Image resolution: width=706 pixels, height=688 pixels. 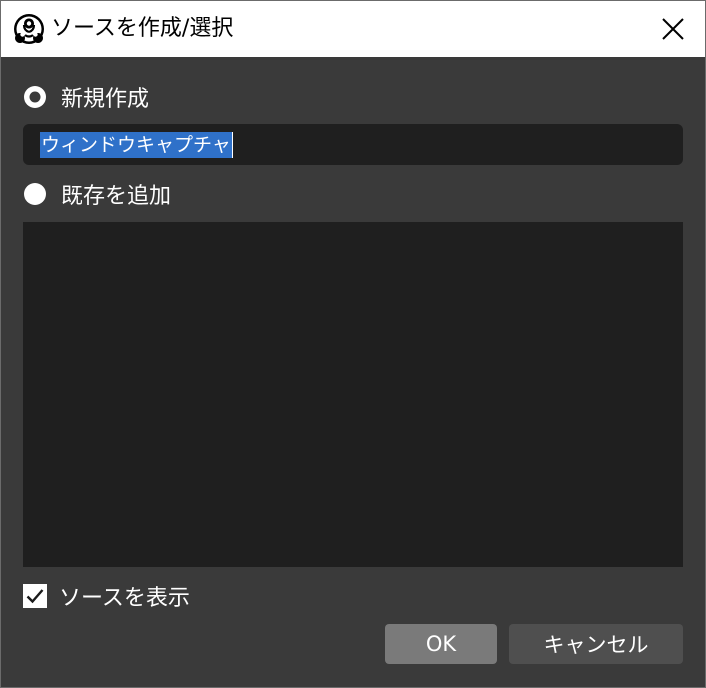 What do you see at coordinates (232, 144) in the screenshot?
I see `text-caret` at bounding box center [232, 144].